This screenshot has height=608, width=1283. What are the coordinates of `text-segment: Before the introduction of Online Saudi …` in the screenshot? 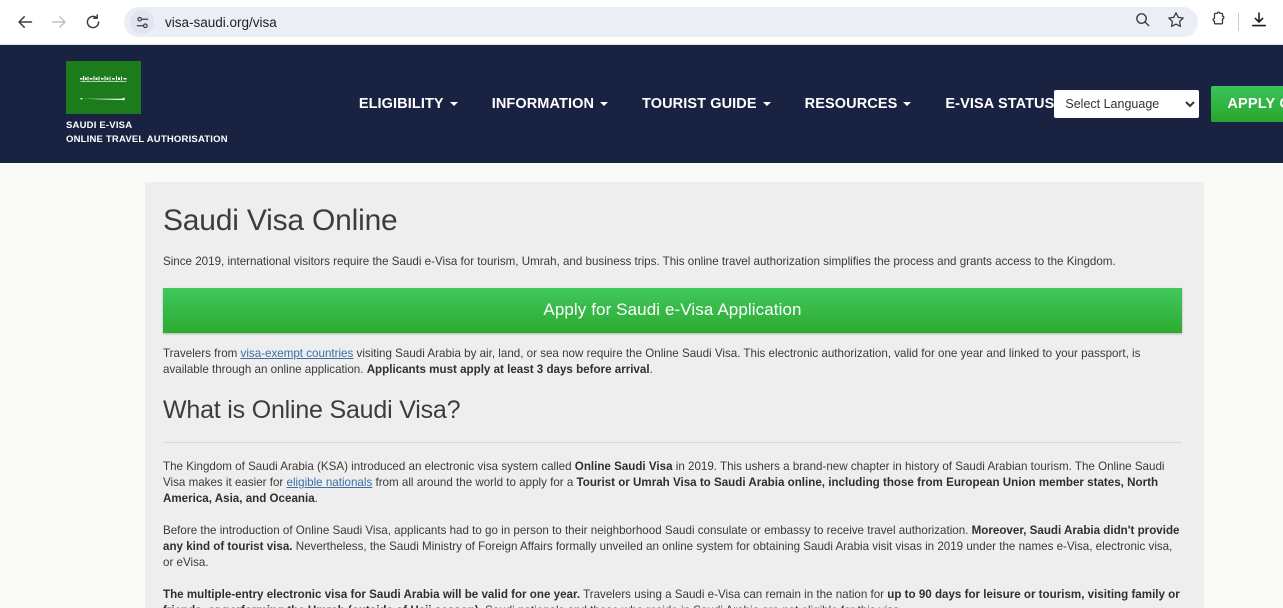 It's located at (567, 530).